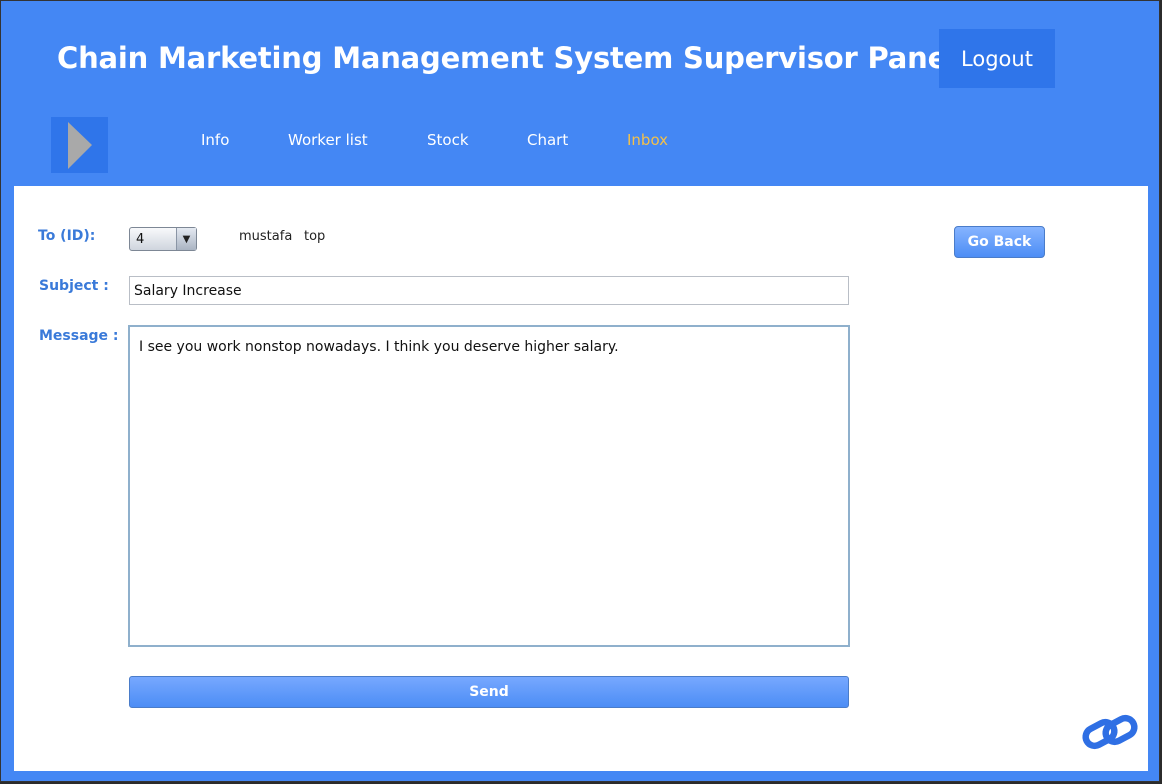 Image resolution: width=1162 pixels, height=784 pixels. I want to click on message-label: Message :, so click(79, 336).